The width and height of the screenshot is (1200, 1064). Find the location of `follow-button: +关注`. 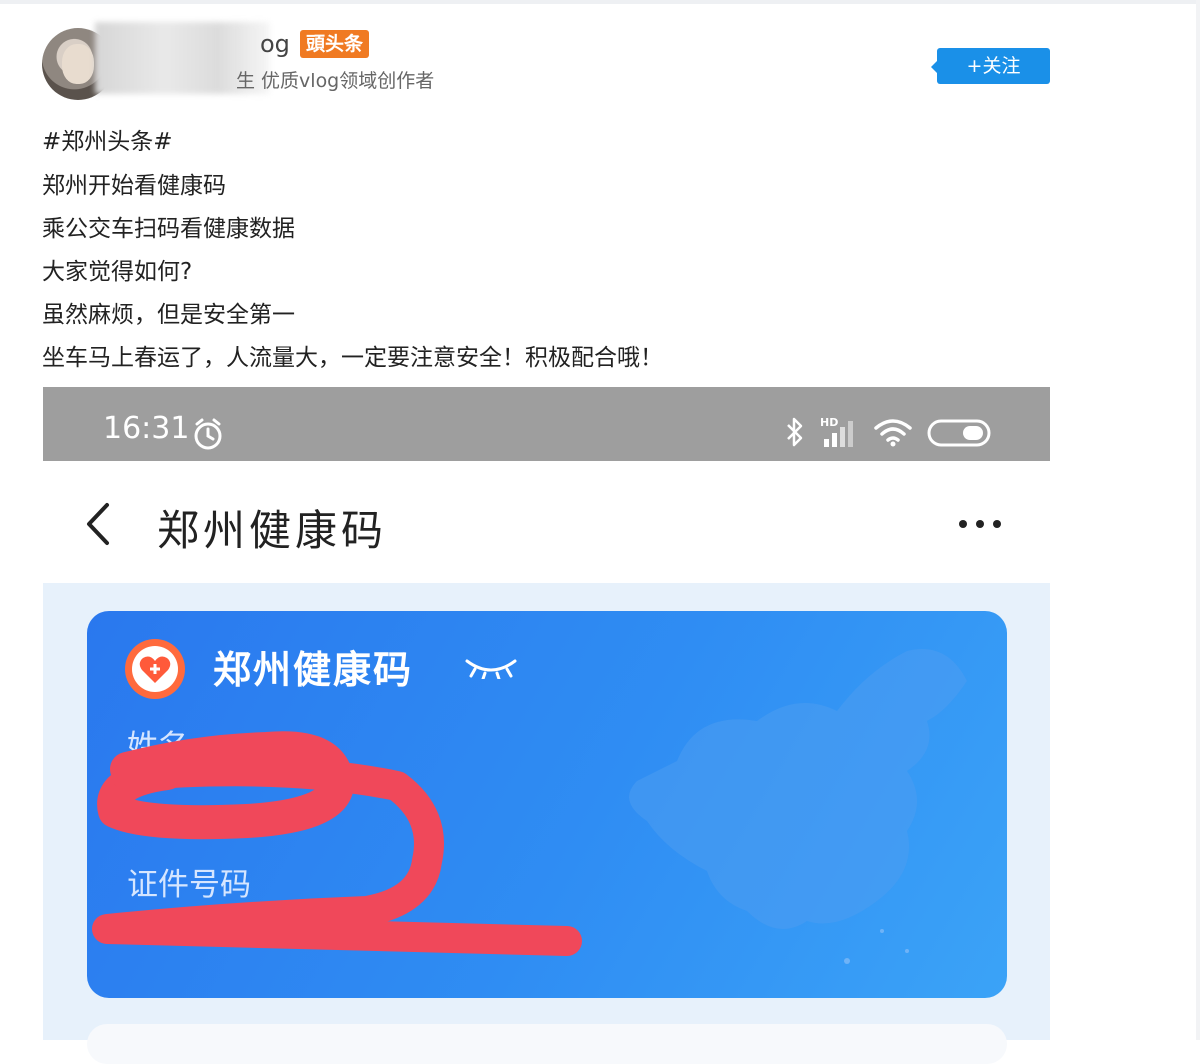

follow-button: +关注 is located at coordinates (990, 66).